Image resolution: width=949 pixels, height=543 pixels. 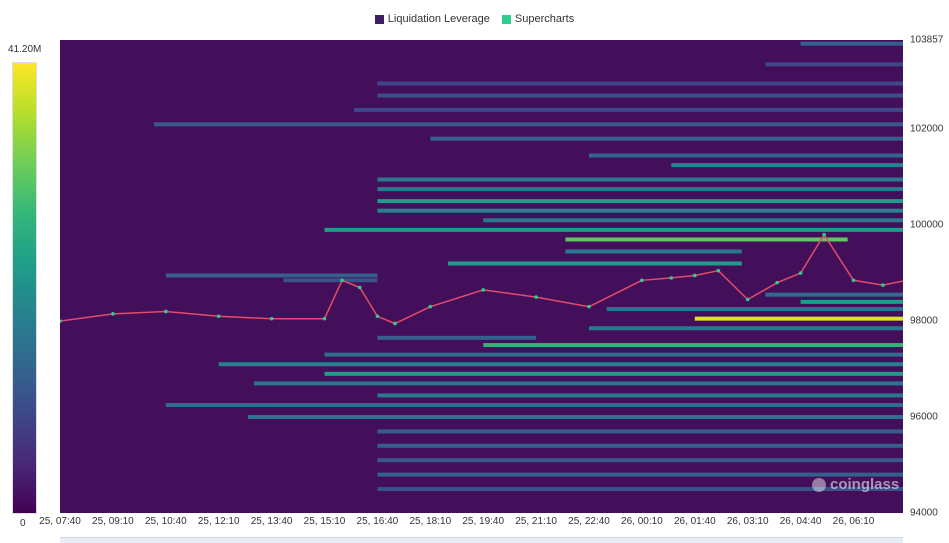 What do you see at coordinates (865, 484) in the screenshot?
I see `watermark-text: coinglass` at bounding box center [865, 484].